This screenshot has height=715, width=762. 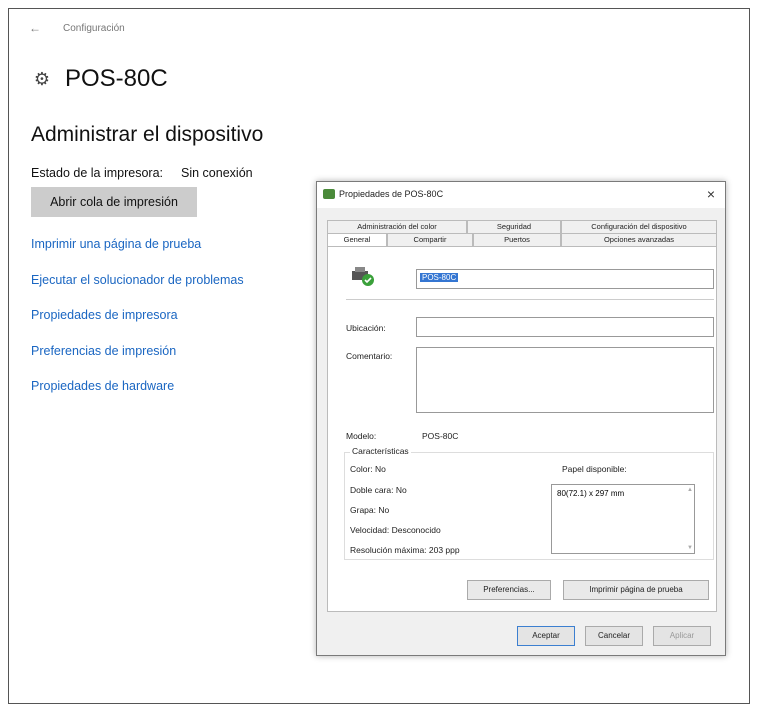 What do you see at coordinates (35, 28) in the screenshot?
I see `back-arrow-icon: ←` at bounding box center [35, 28].